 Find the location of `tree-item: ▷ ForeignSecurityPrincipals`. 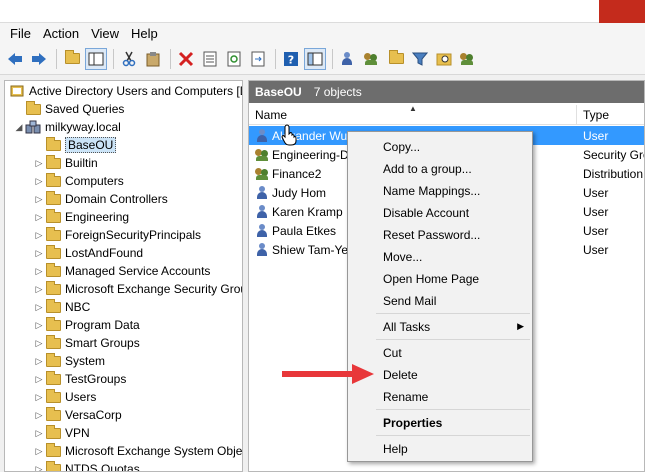

tree-item: ▷ ForeignSecurityPrincipals is located at coordinates (117, 235).